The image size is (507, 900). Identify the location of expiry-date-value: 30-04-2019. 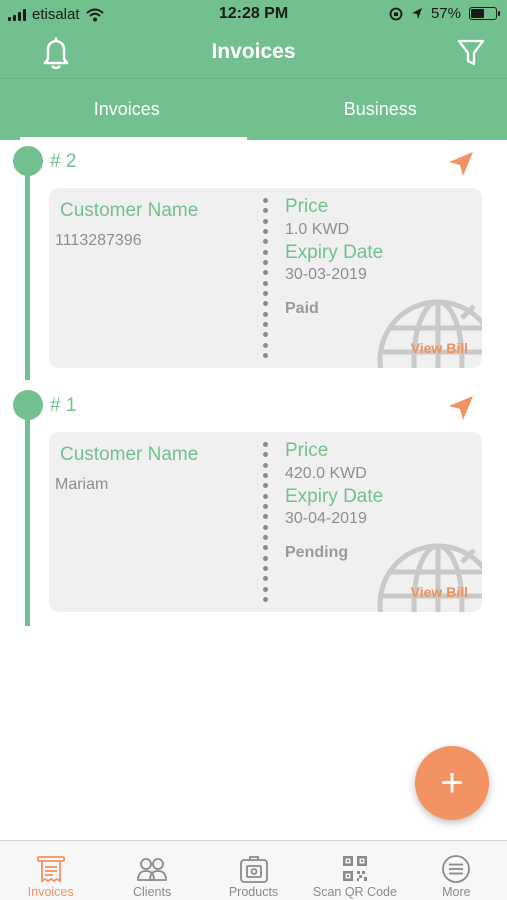
(326, 518).